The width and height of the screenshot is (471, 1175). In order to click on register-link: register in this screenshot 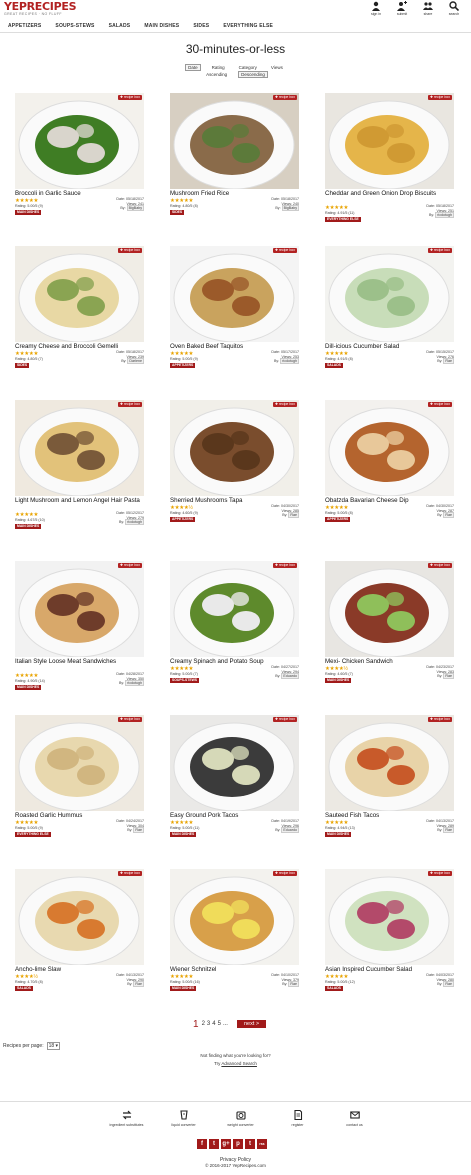, I will do `click(297, 1118)`.